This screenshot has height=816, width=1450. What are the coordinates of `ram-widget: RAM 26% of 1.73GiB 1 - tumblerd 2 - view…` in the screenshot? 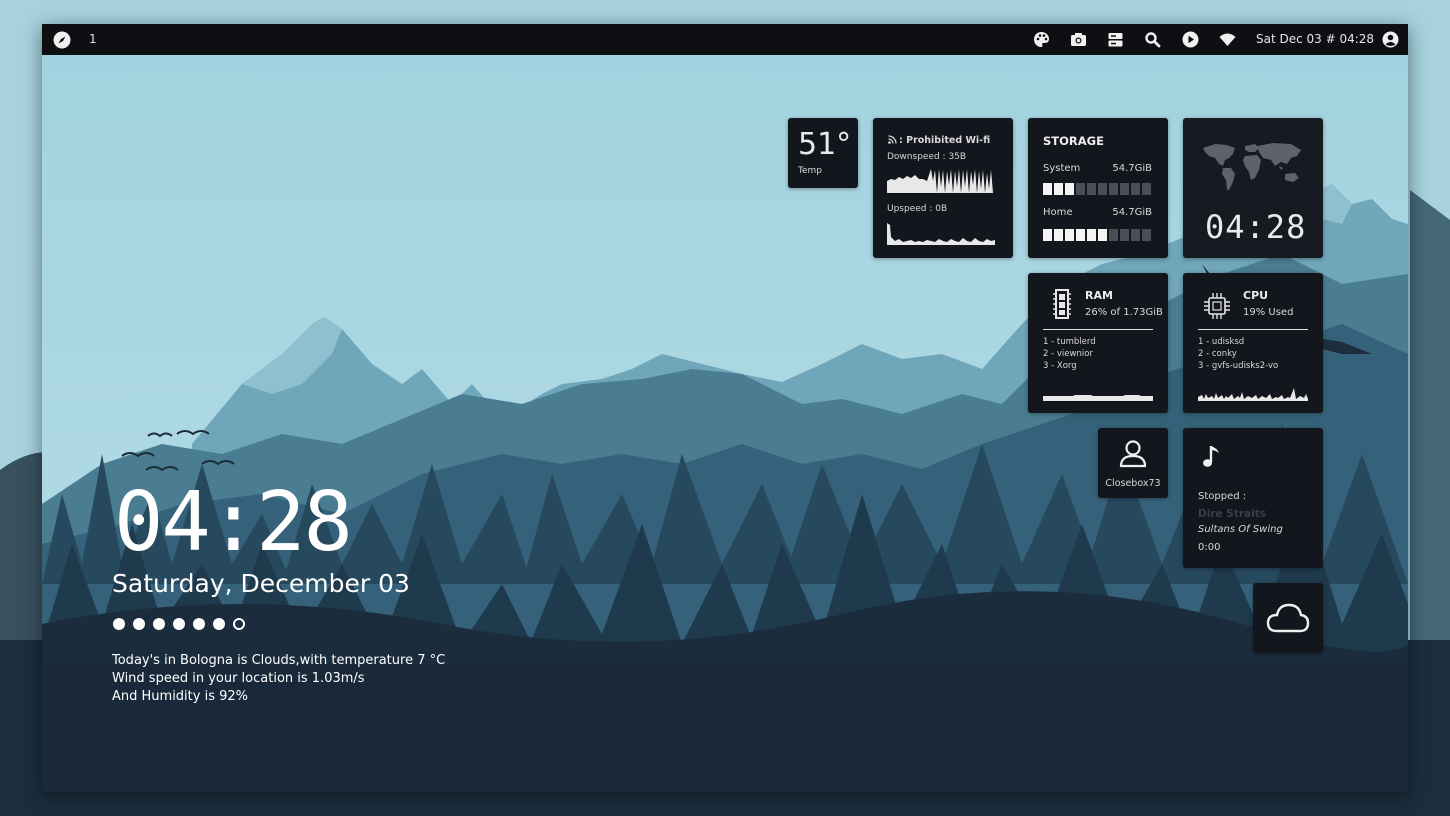 It's located at (1098, 343).